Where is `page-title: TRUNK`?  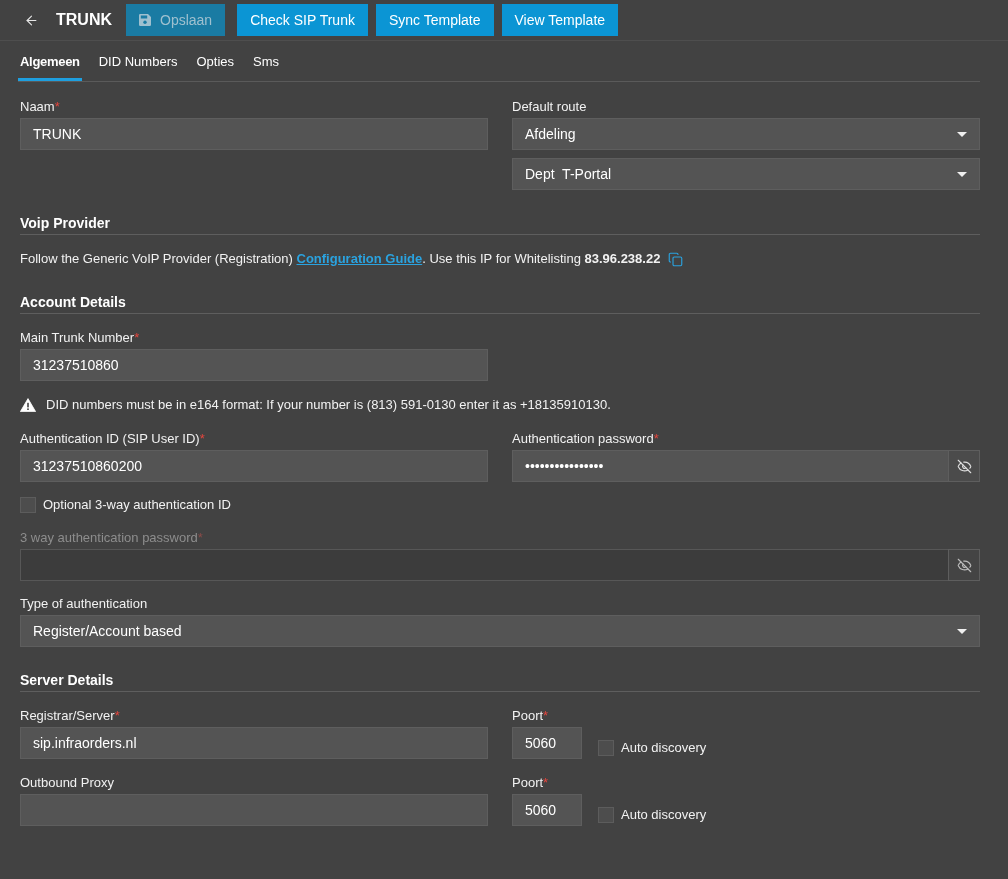 page-title: TRUNK is located at coordinates (84, 20).